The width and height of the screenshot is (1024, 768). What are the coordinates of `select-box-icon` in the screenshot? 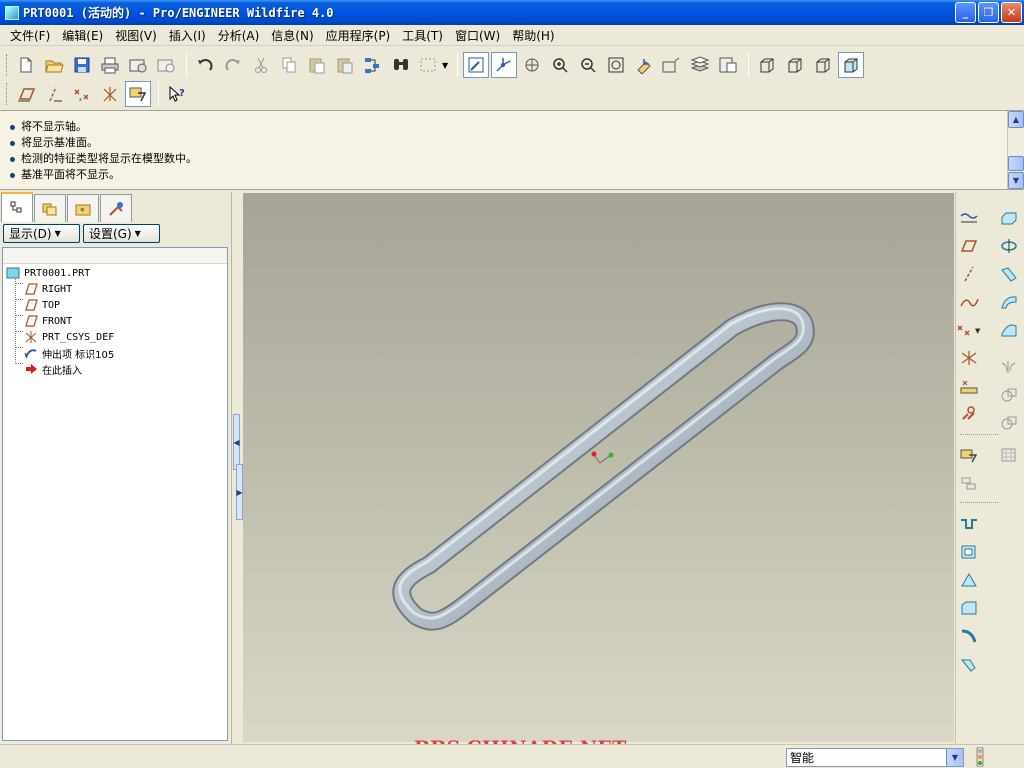 It's located at (429, 65).